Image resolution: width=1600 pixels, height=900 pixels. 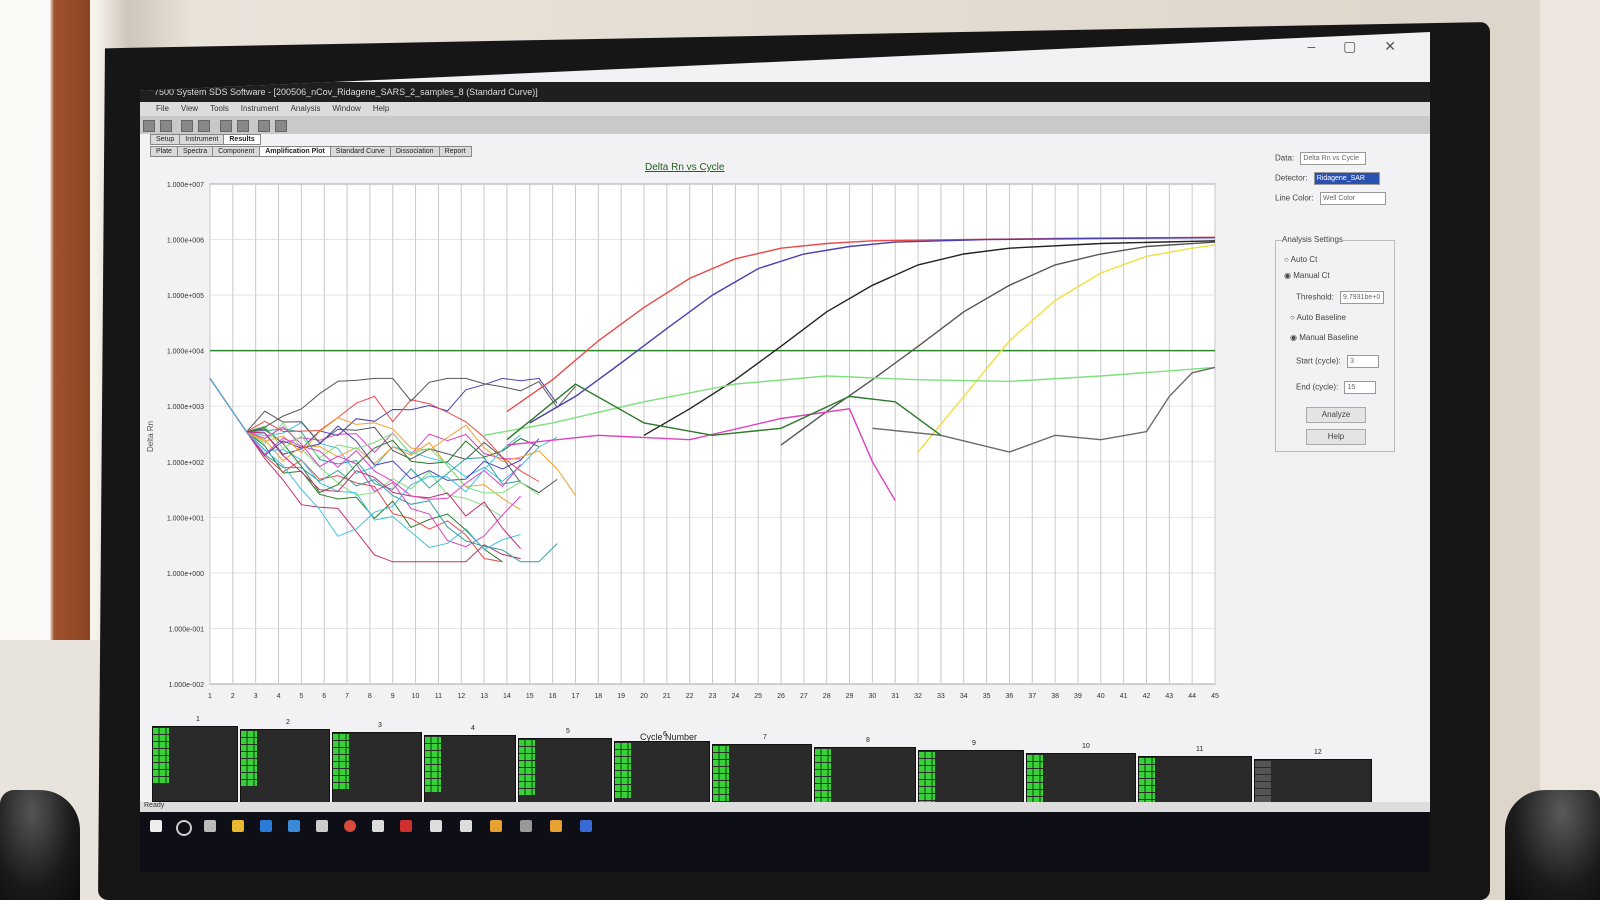 I want to click on tab-standard-curve: Standard Curve, so click(x=360, y=151).